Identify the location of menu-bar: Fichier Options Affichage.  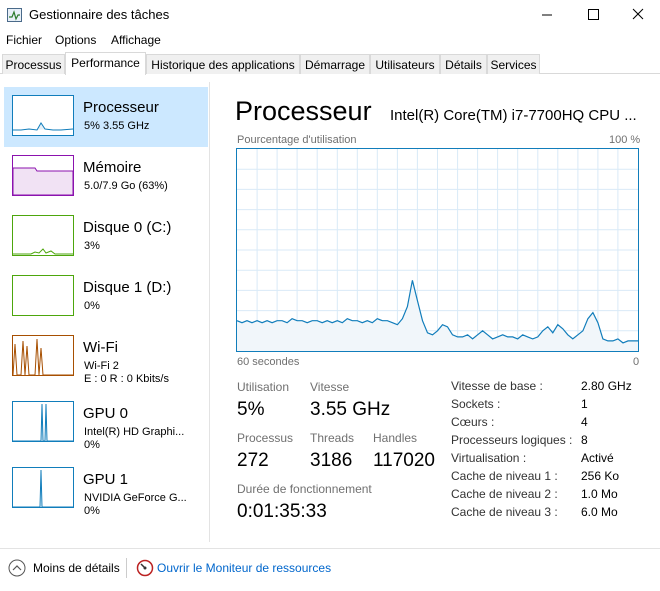
(330, 41).